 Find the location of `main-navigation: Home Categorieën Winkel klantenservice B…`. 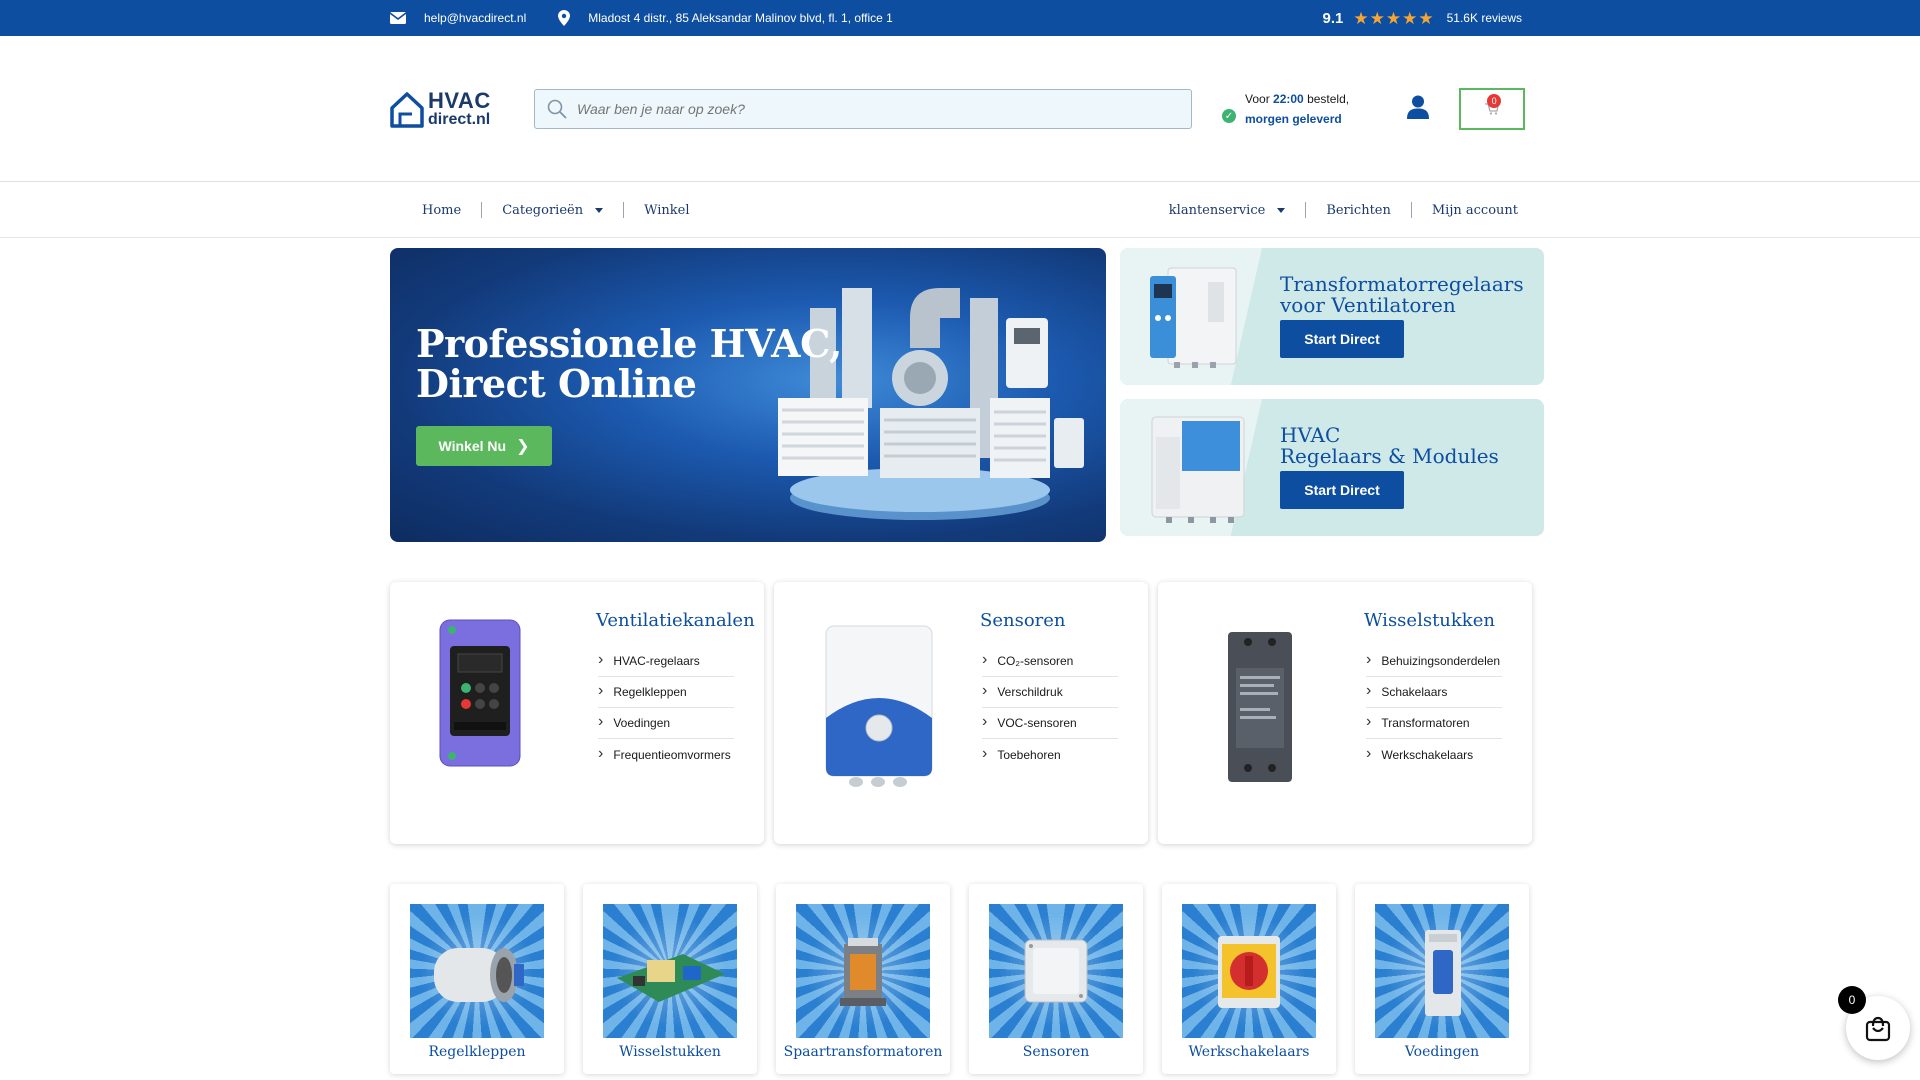

main-navigation: Home Categorieën Winkel klantenservice B… is located at coordinates (960, 210).